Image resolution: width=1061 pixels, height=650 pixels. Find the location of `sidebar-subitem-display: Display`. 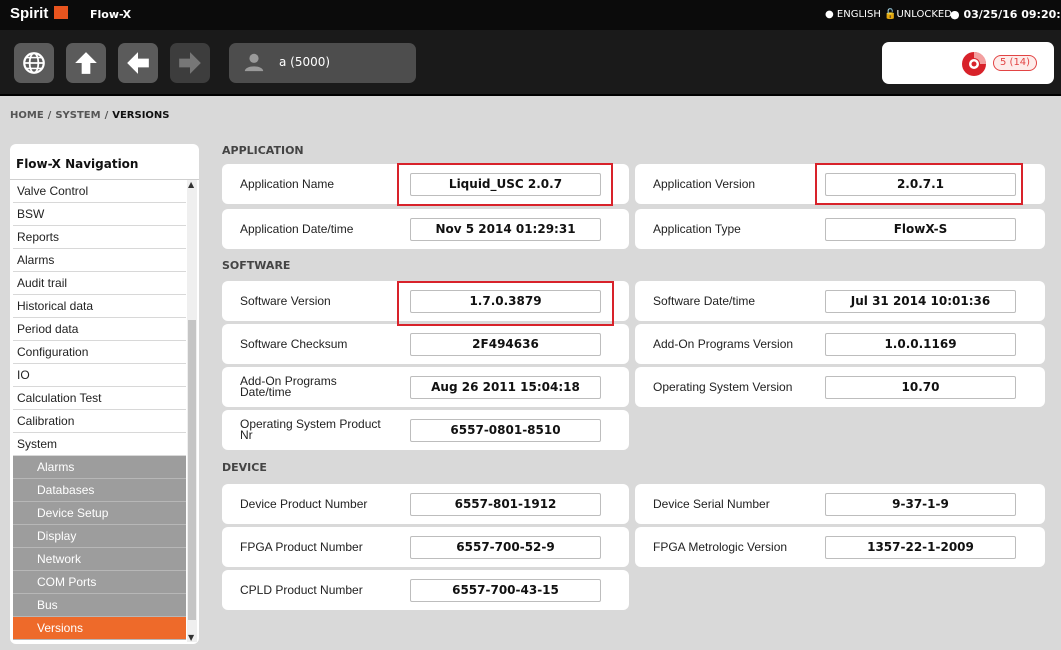

sidebar-subitem-display: Display is located at coordinates (99, 536).